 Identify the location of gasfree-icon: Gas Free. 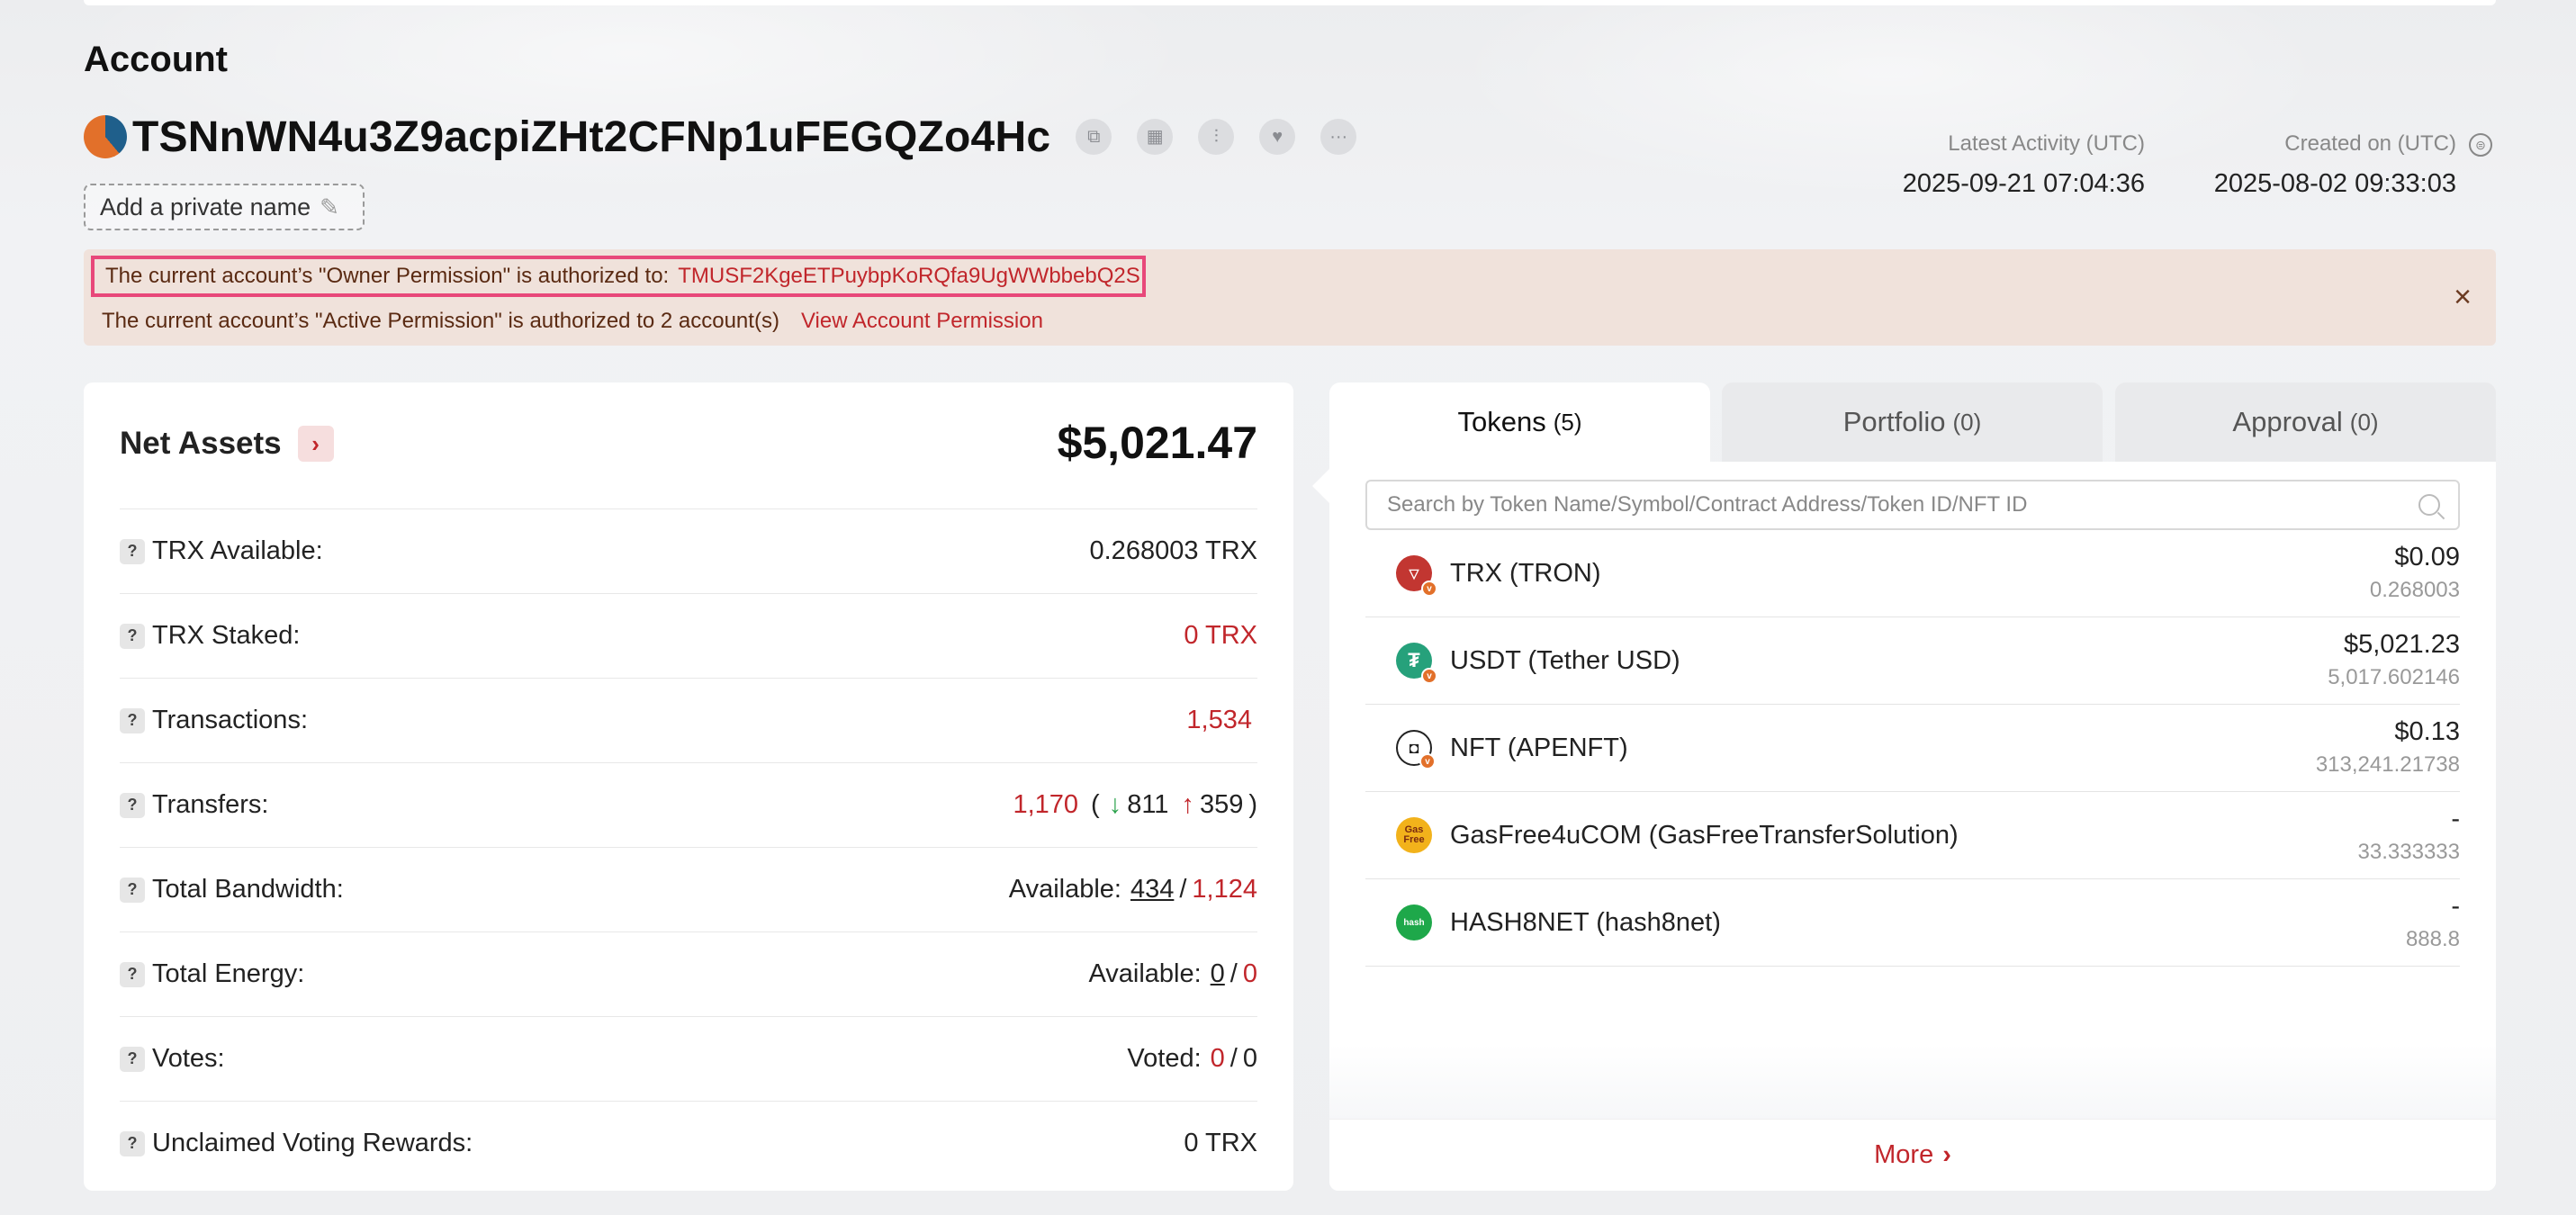
(1414, 835).